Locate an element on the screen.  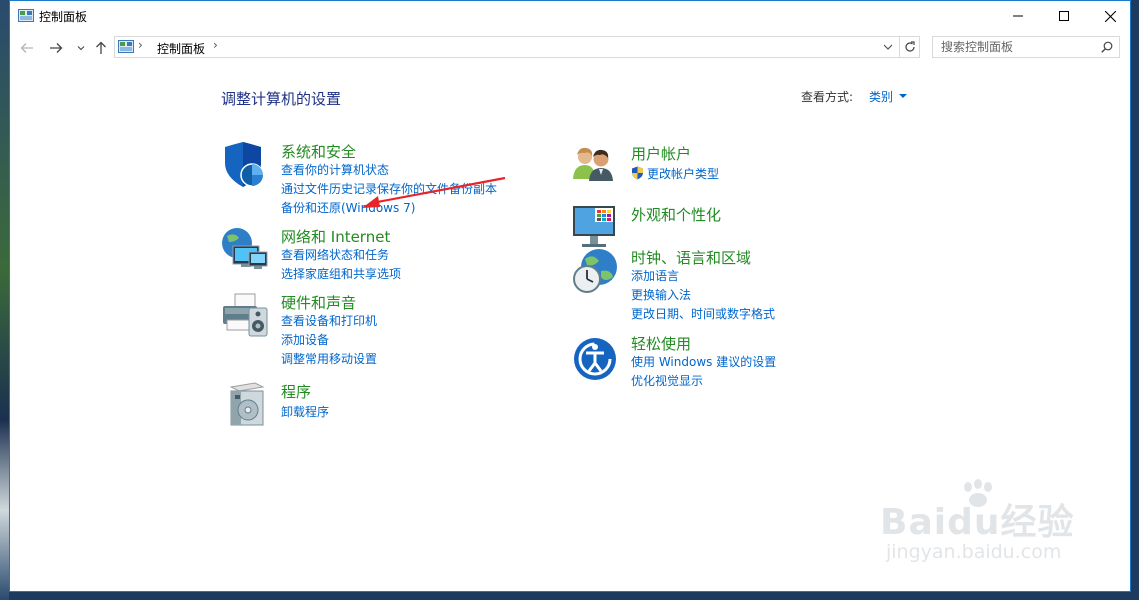
recent-locations-button is located at coordinates (81, 48).